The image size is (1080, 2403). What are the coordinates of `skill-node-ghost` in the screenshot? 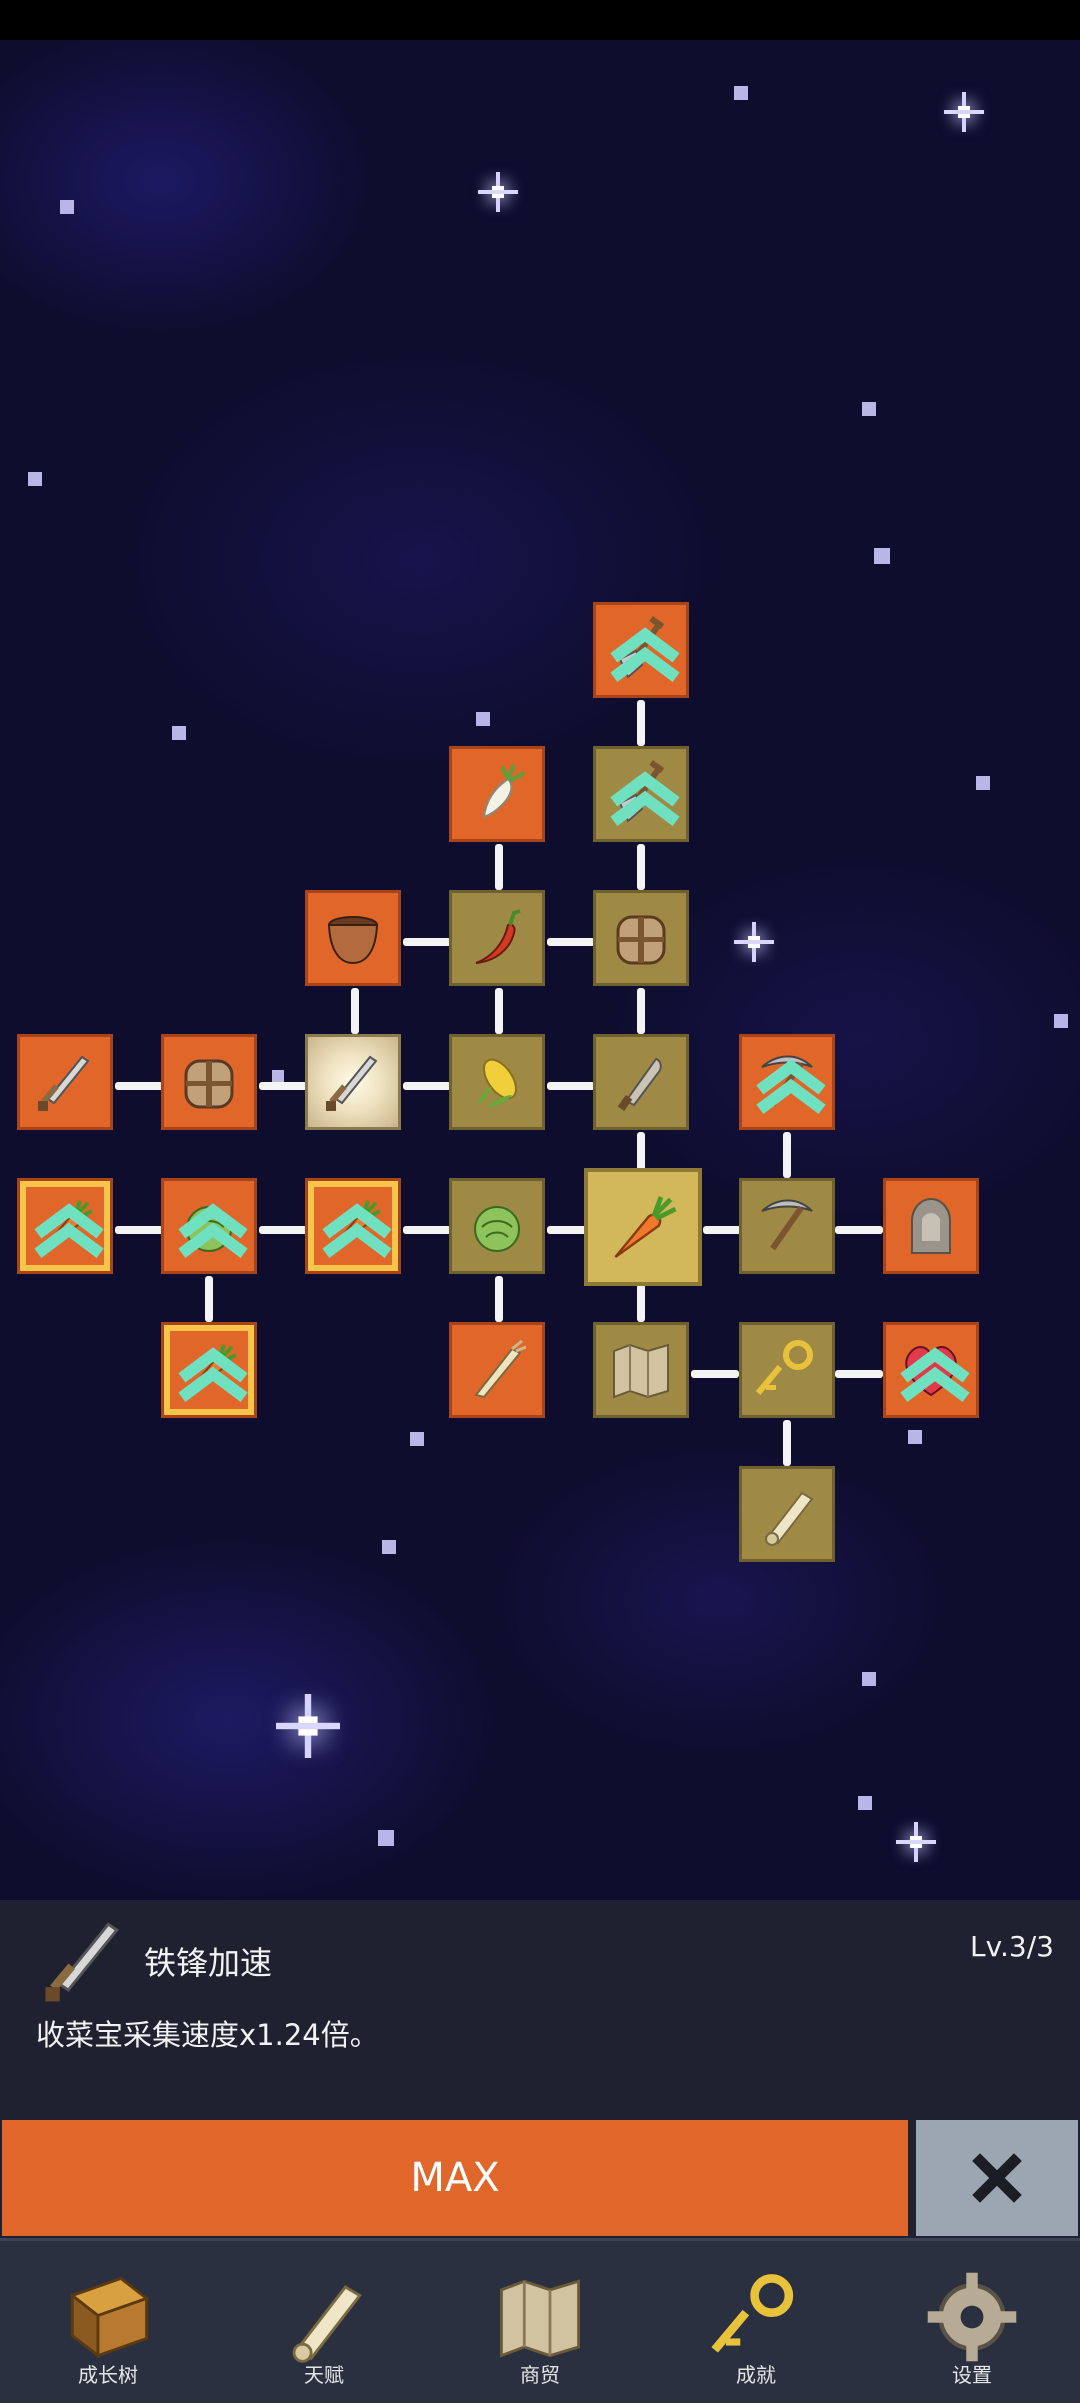 It's located at (931, 1226).